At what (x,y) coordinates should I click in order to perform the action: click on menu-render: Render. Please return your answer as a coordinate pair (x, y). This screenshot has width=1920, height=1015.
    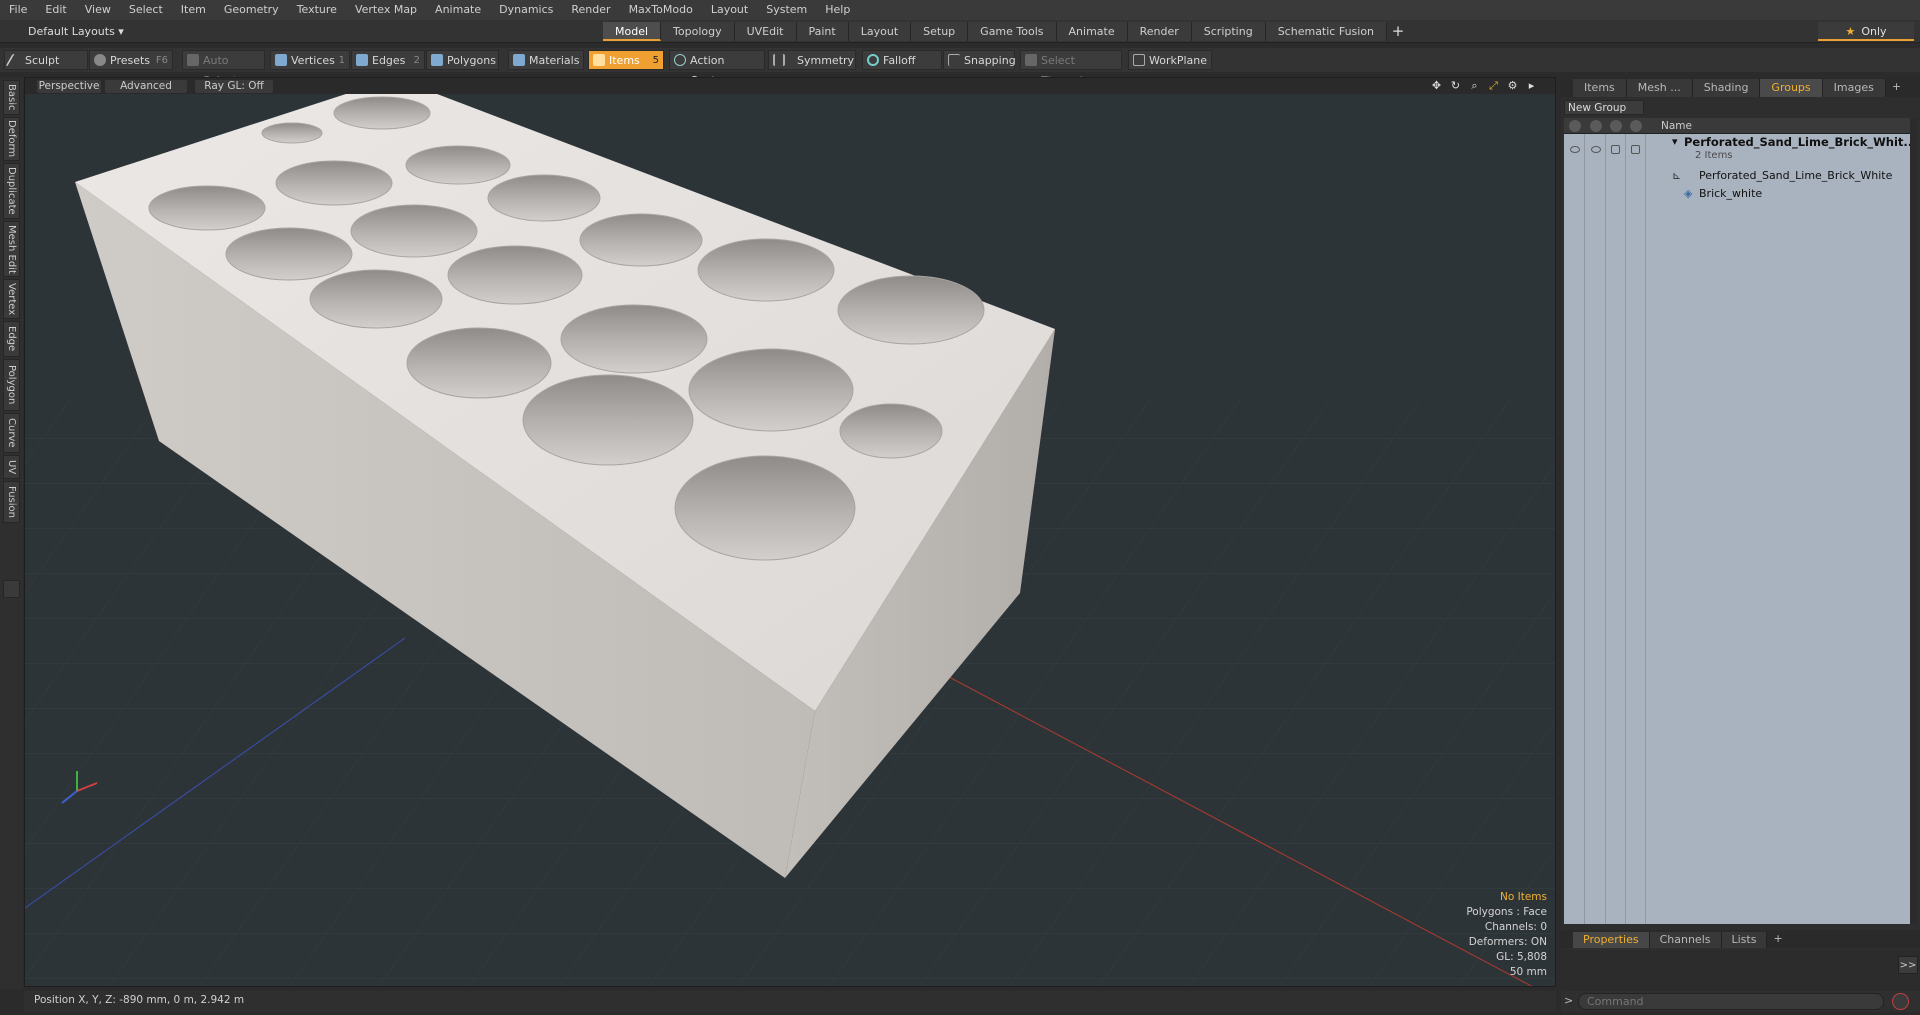
    Looking at the image, I should click on (590, 10).